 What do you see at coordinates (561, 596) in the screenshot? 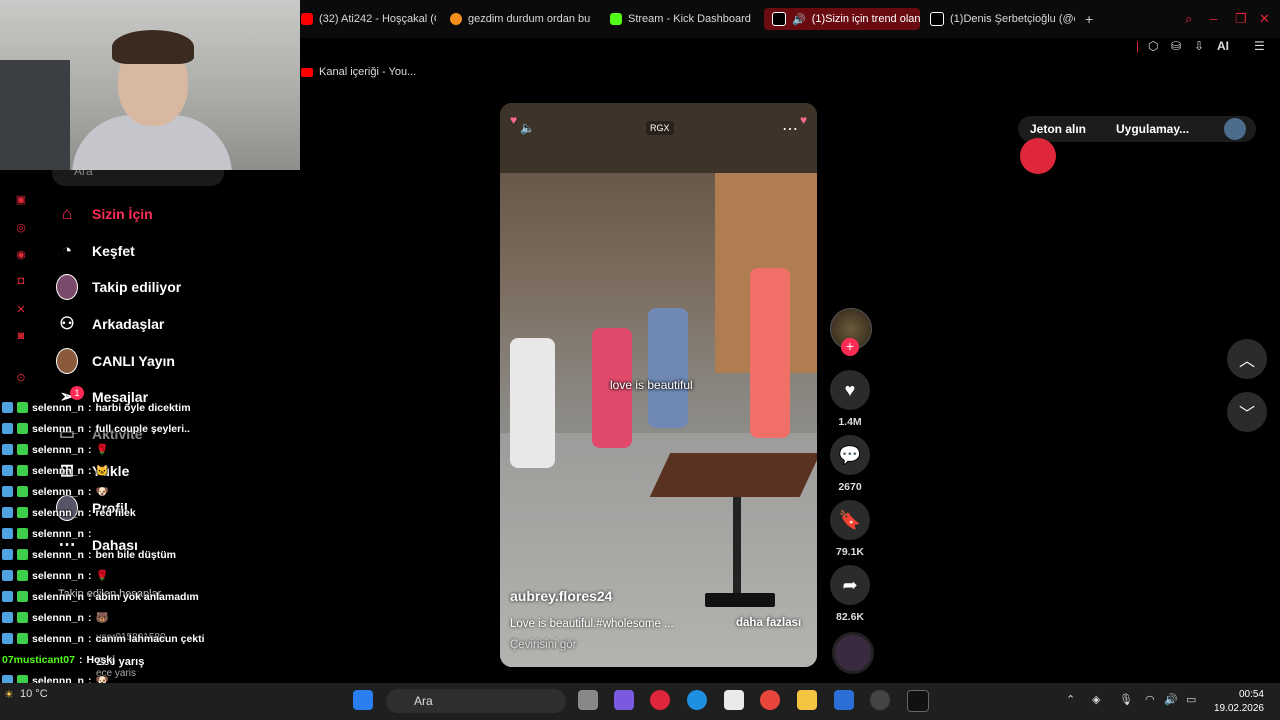
I see `video-author: aubrey.flores24` at bounding box center [561, 596].